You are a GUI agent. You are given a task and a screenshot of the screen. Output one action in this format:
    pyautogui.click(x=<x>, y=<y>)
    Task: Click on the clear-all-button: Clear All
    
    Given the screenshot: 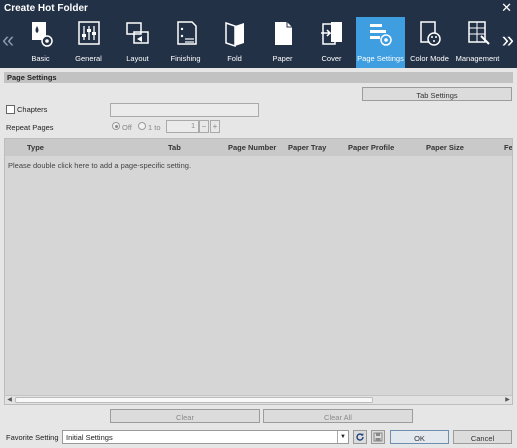 What is the action you would take?
    pyautogui.click(x=338, y=416)
    